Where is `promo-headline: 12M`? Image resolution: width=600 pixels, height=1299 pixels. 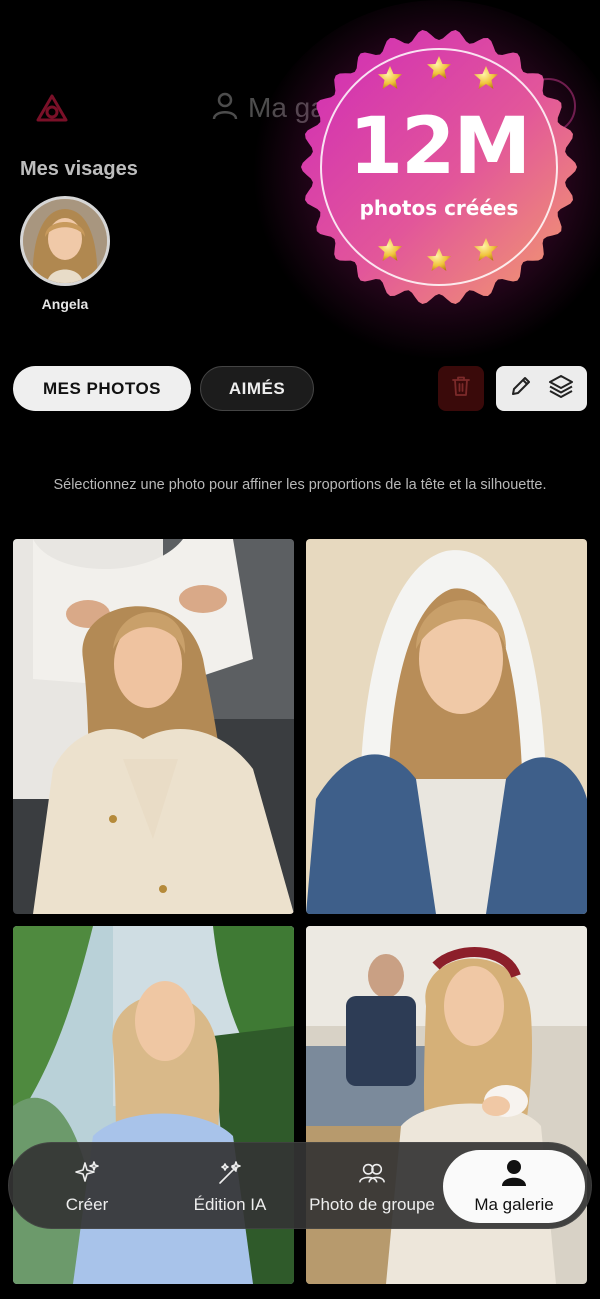 promo-headline: 12M is located at coordinates (439, 147).